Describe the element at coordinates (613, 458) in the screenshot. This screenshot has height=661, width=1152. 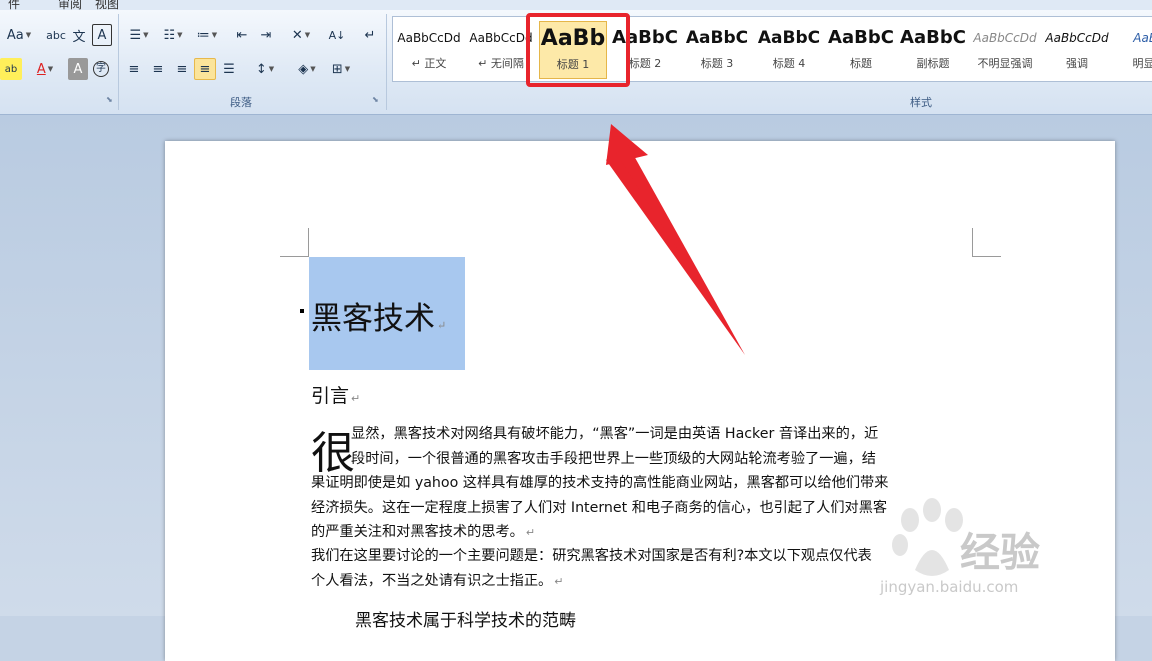
I see `paragraph-line: 段时间，一个很普通的黑客攻击手段把世界上一些顶级的大网站轮流考验了一遍，结` at that location.